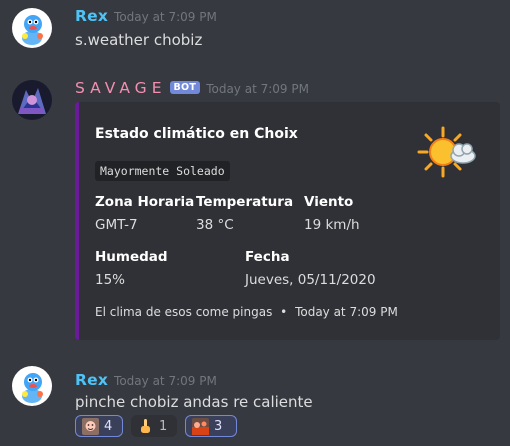 Image resolution: width=510 pixels, height=446 pixels. What do you see at coordinates (116, 225) in the screenshot?
I see `field-value-timezone: GMT-7` at bounding box center [116, 225].